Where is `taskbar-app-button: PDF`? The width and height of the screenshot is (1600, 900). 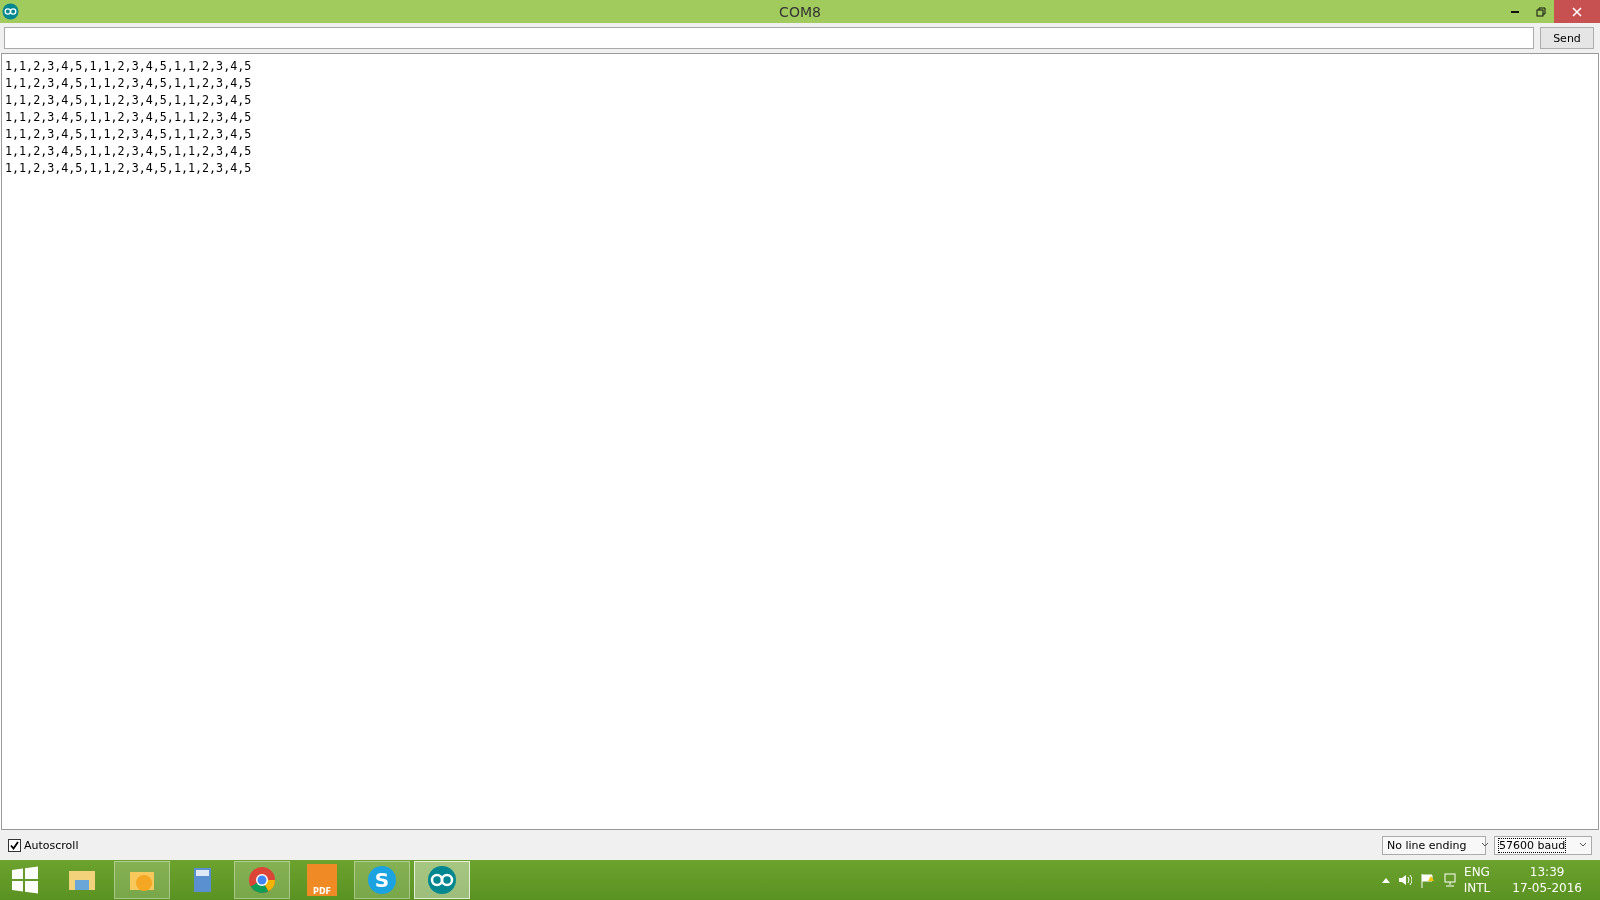 taskbar-app-button: PDF is located at coordinates (322, 880).